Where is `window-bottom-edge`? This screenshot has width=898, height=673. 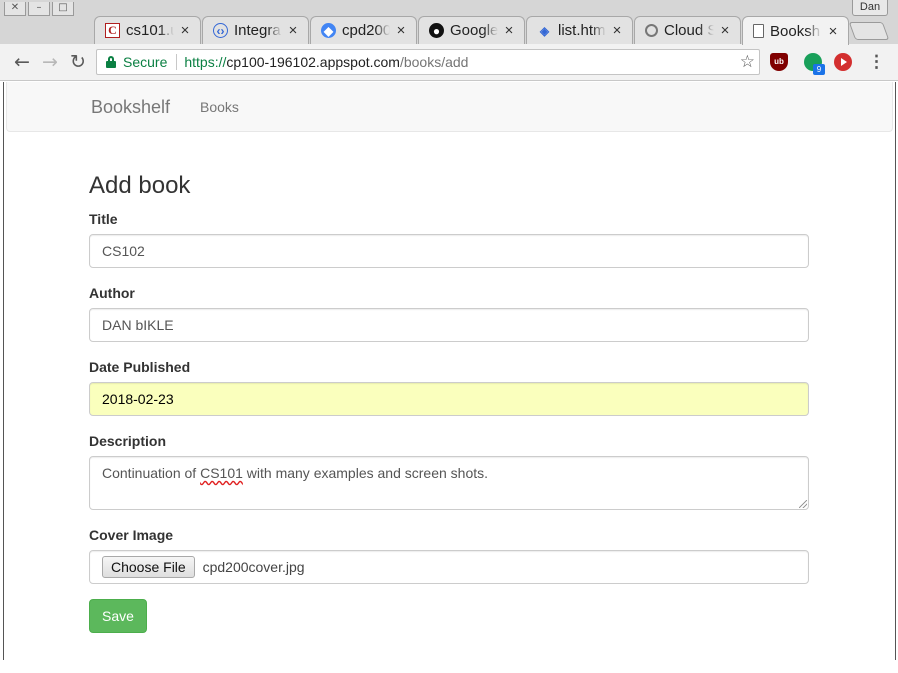
window-bottom-edge is located at coordinates (449, 666).